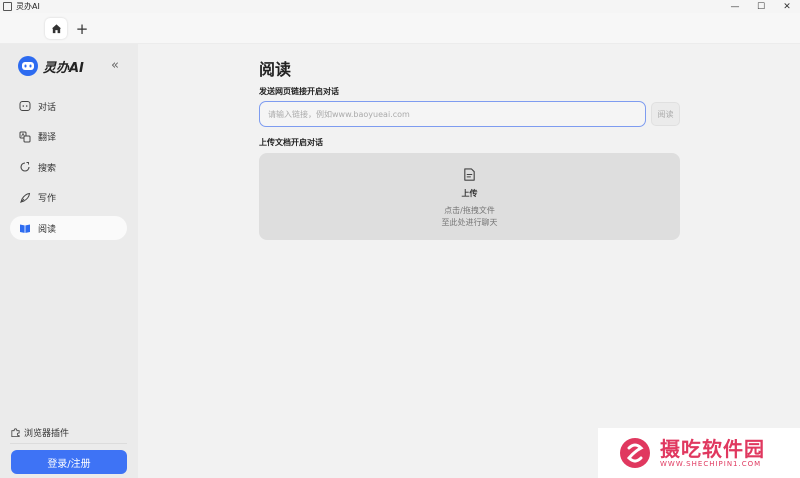 Image resolution: width=800 pixels, height=478 pixels. I want to click on watermark-text: 摄吃软件园 WWW.SHECHIPIN1.COM, so click(712, 453).